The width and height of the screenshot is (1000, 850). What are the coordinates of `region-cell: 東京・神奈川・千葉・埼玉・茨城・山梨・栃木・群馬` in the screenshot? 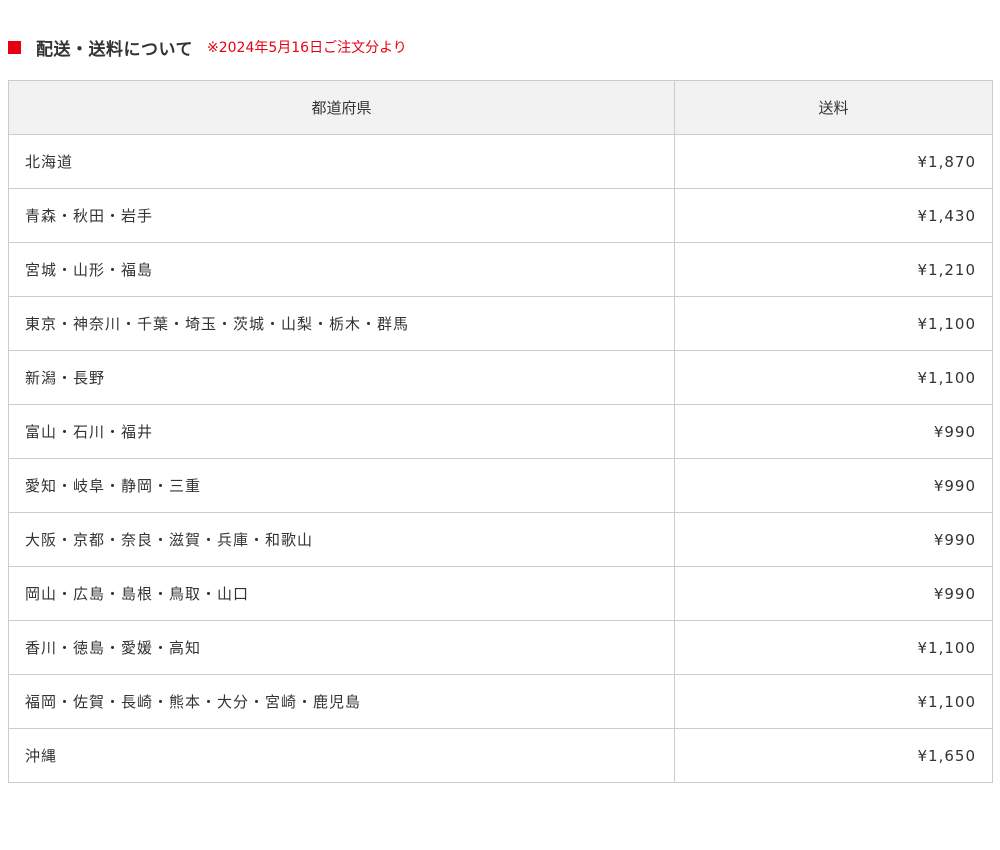 It's located at (341, 323).